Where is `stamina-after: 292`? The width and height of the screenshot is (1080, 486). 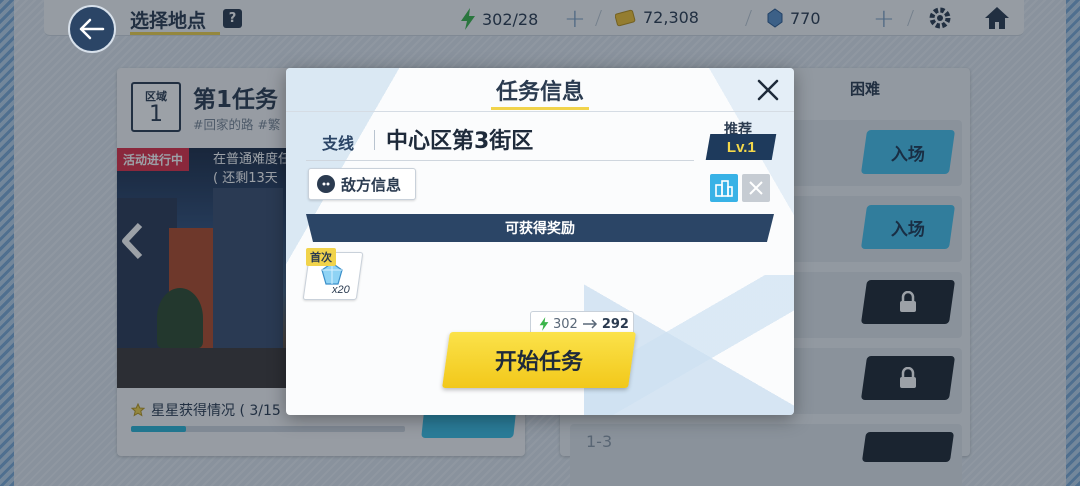
stamina-after: 292 is located at coordinates (615, 324).